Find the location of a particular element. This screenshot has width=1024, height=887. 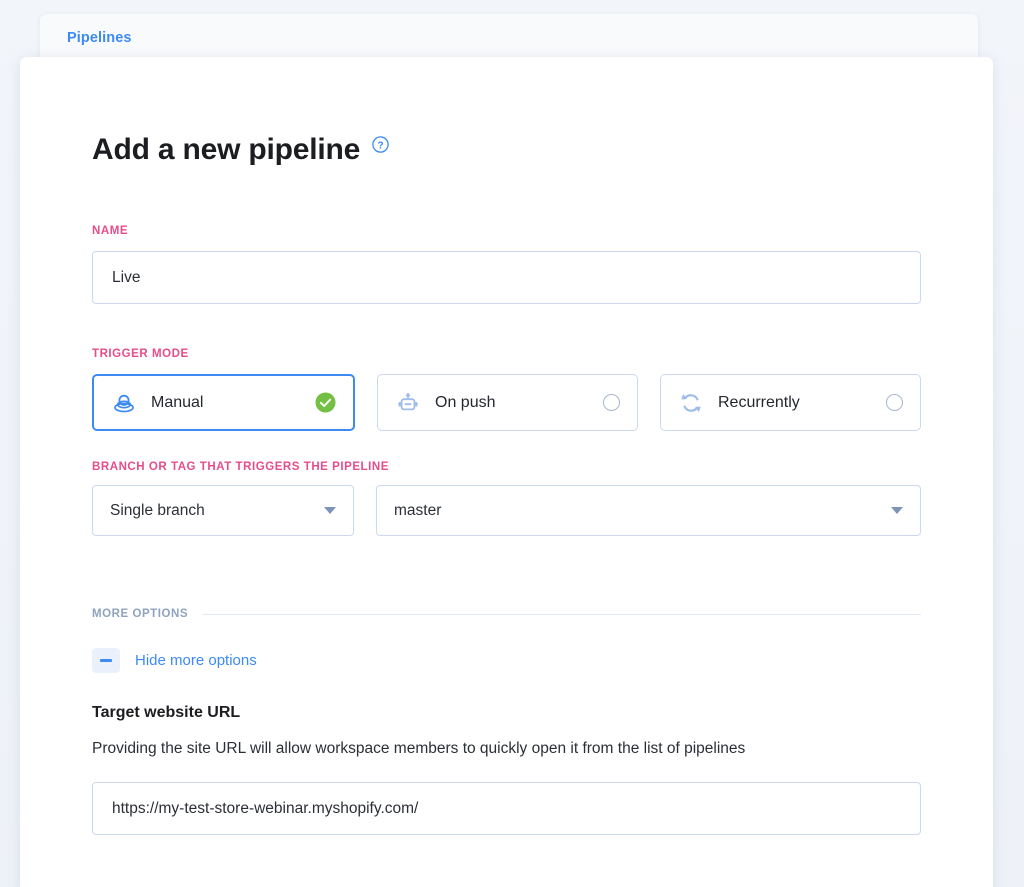

branch-name-value: master is located at coordinates (418, 510).